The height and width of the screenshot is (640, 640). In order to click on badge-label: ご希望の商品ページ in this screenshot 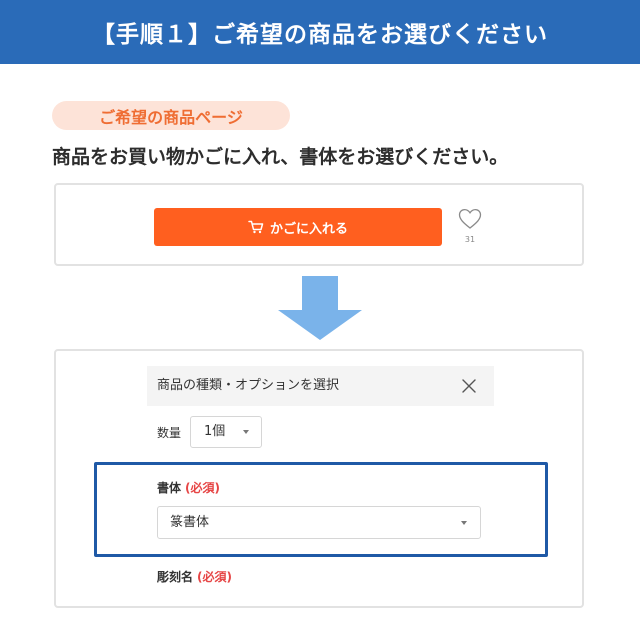, I will do `click(171, 117)`.